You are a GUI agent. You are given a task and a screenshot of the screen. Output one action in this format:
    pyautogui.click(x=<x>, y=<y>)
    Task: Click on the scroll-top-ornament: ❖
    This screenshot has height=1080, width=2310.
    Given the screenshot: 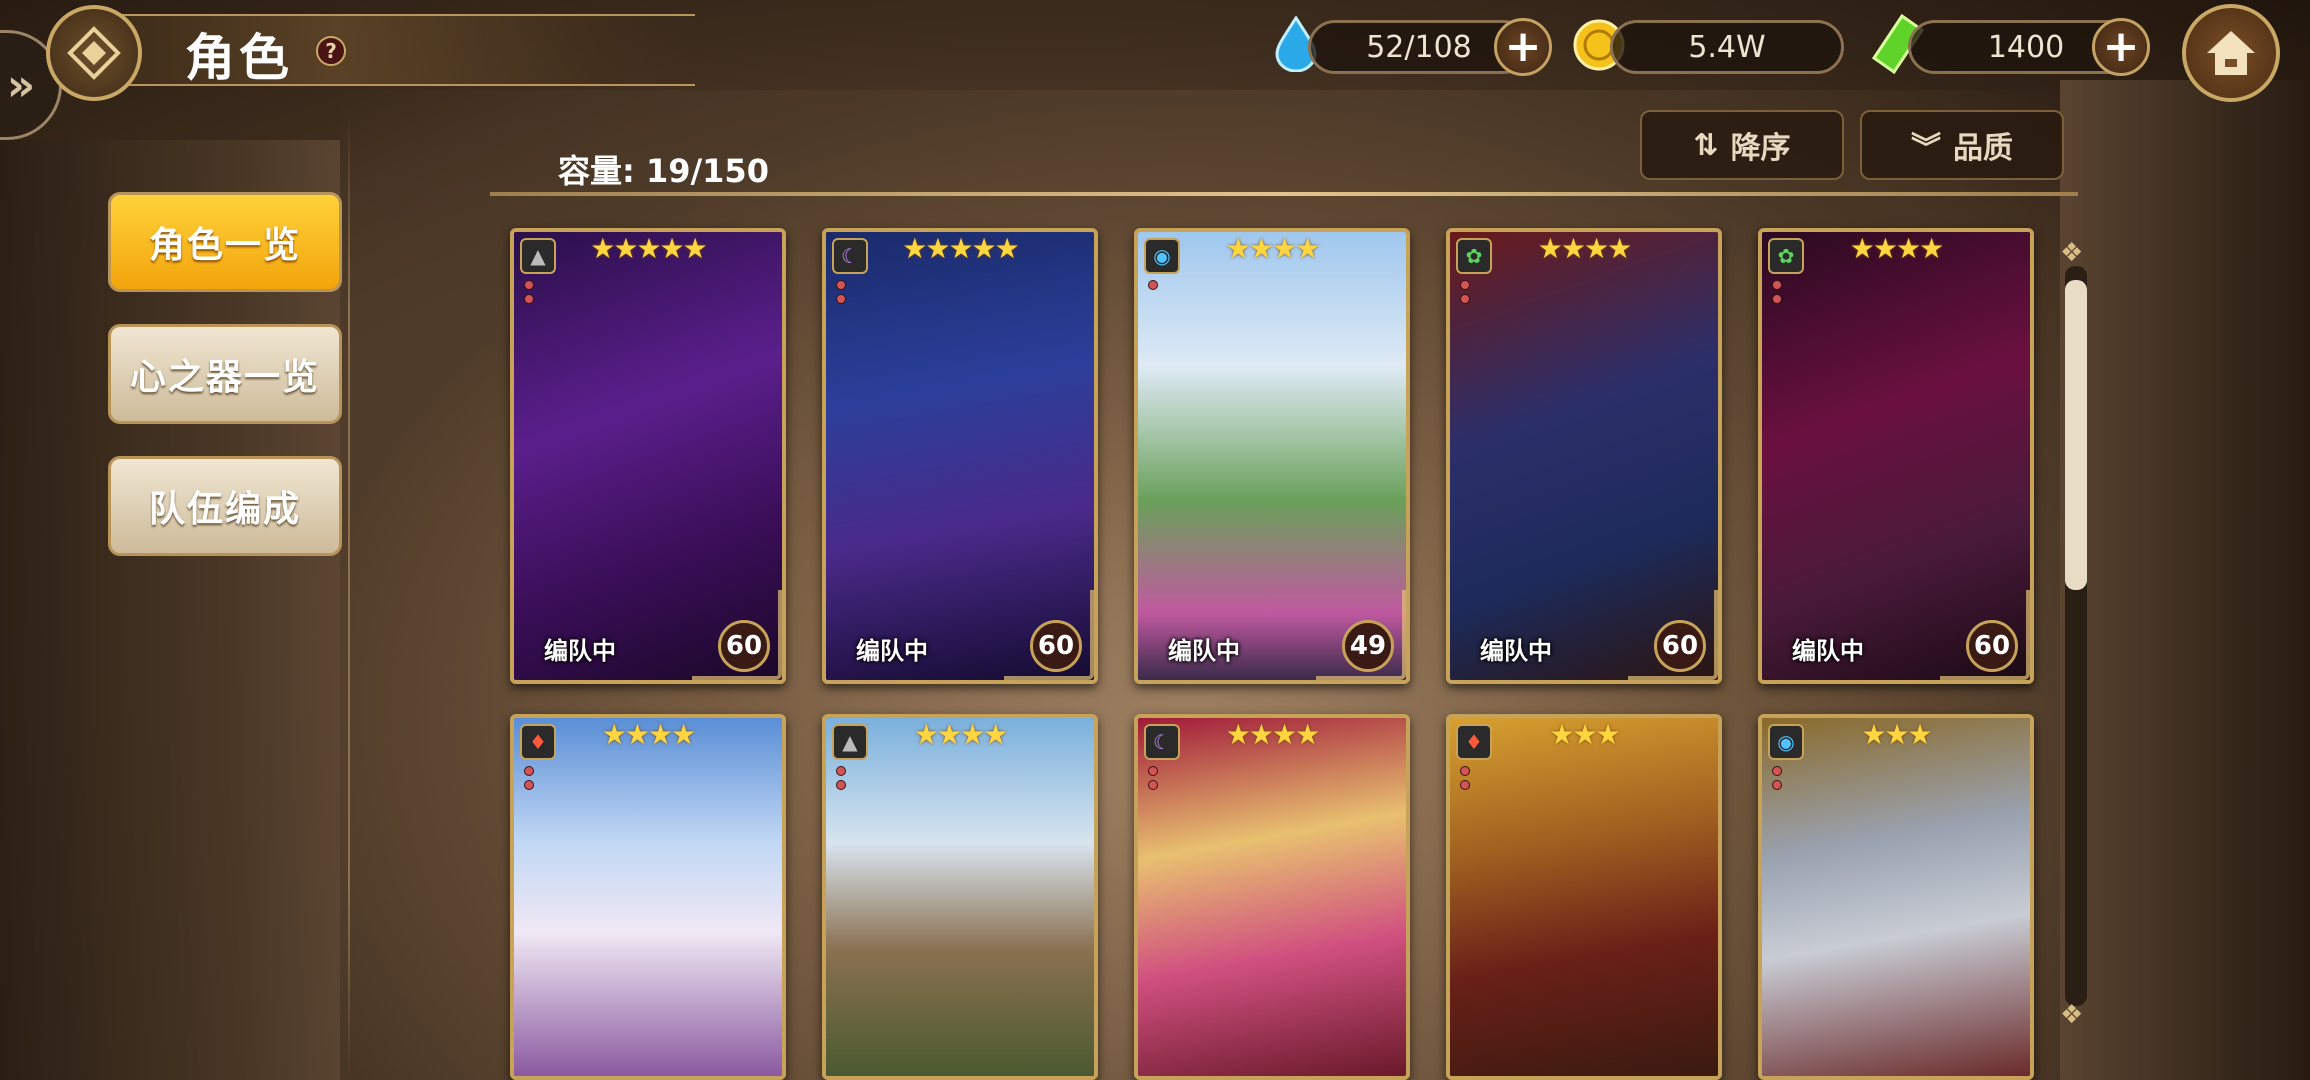 What is the action you would take?
    pyautogui.click(x=2072, y=253)
    